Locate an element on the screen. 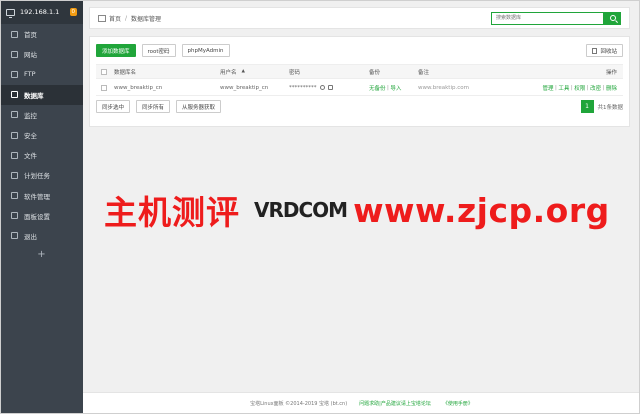  column-header-password: 密码 is located at coordinates (295, 72).